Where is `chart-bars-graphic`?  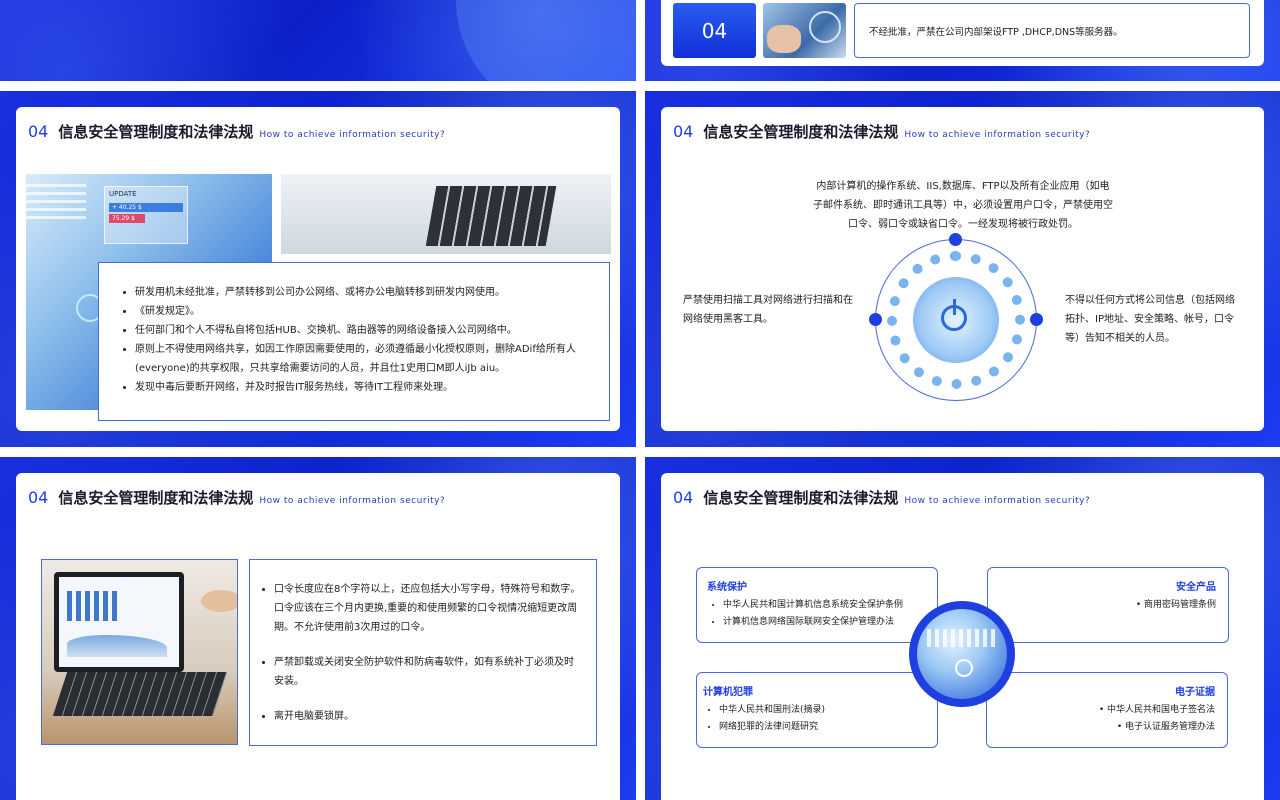 chart-bars-graphic is located at coordinates (56, 204).